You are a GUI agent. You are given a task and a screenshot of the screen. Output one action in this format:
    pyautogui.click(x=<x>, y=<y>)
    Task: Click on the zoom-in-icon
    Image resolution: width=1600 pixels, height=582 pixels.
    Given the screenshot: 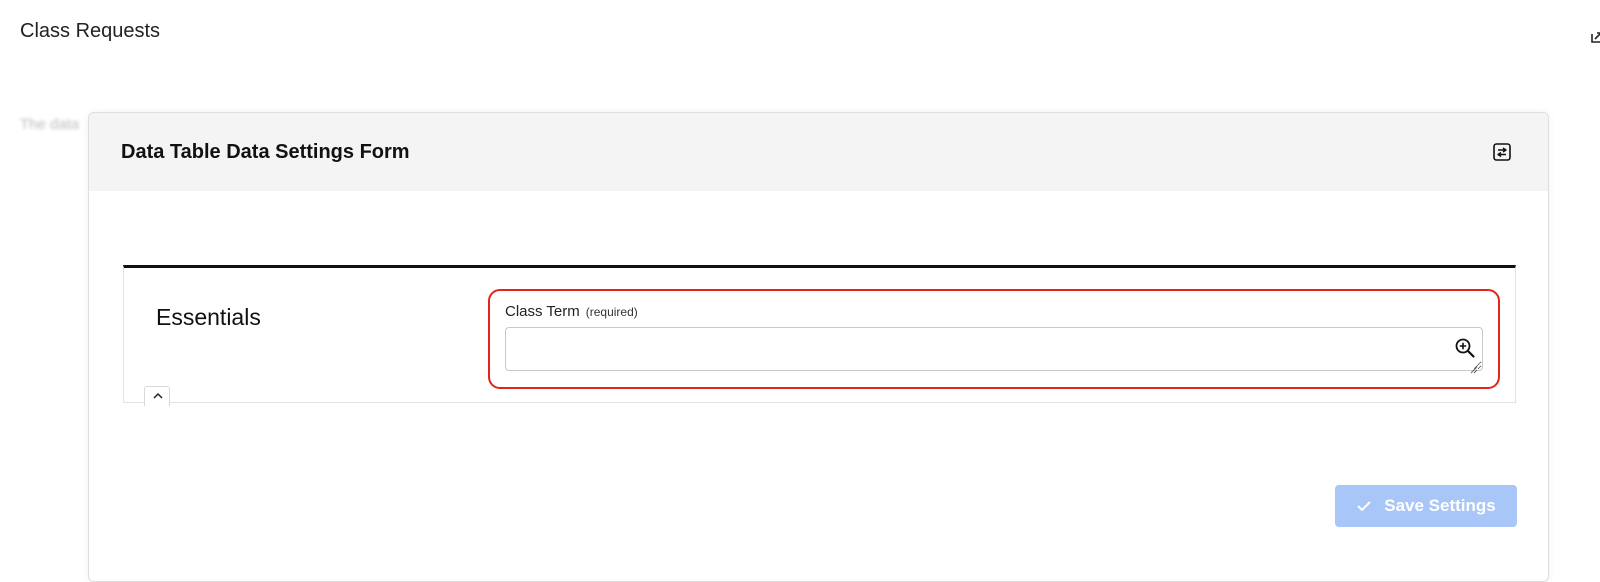 What is the action you would take?
    pyautogui.click(x=1465, y=348)
    